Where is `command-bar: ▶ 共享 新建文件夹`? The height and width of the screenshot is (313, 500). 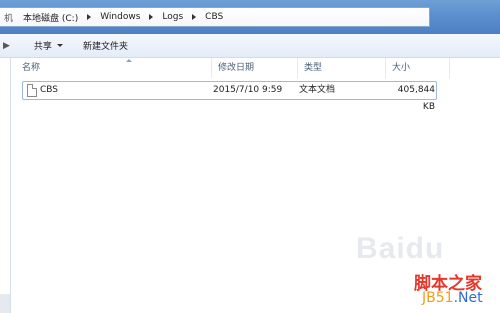
command-bar: ▶ 共享 新建文件夹 is located at coordinates (250, 46).